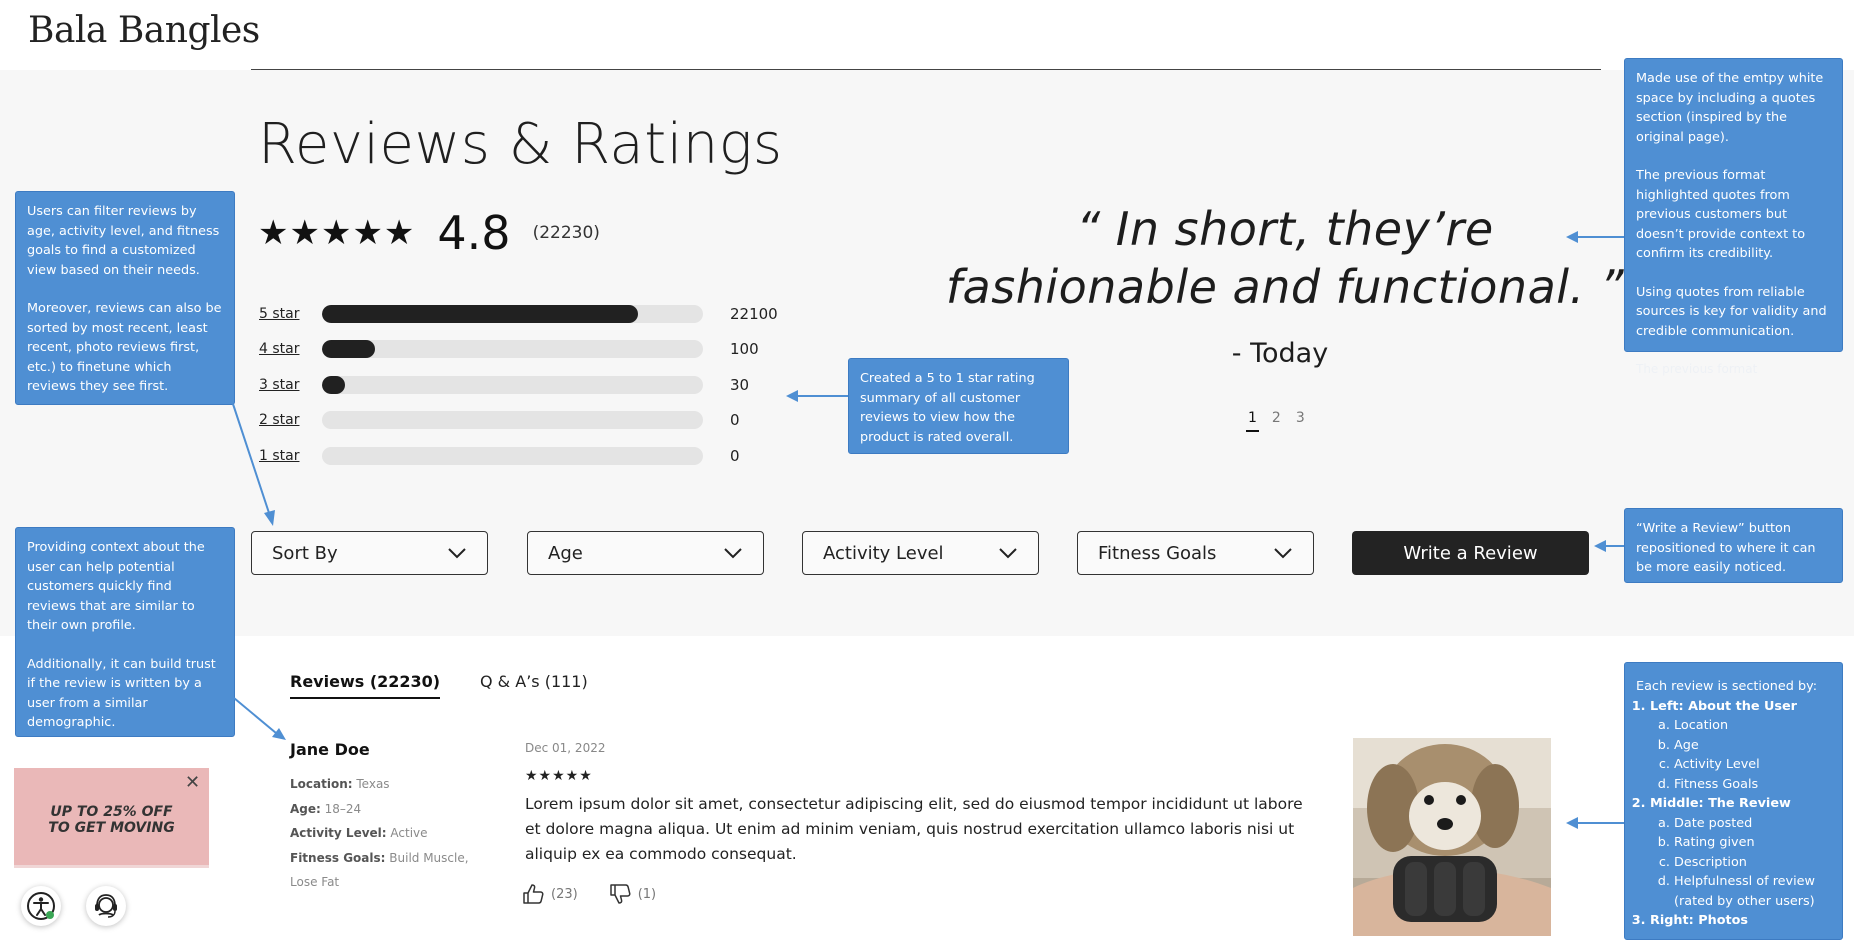 The height and width of the screenshot is (946, 1854). What do you see at coordinates (474, 233) in the screenshot?
I see `average-rating: 4.8` at bounding box center [474, 233].